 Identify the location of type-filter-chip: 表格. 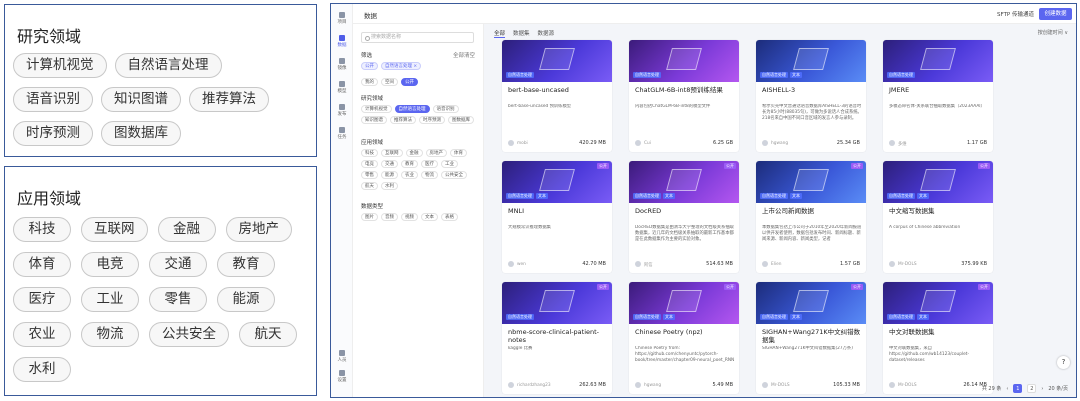
(449, 217).